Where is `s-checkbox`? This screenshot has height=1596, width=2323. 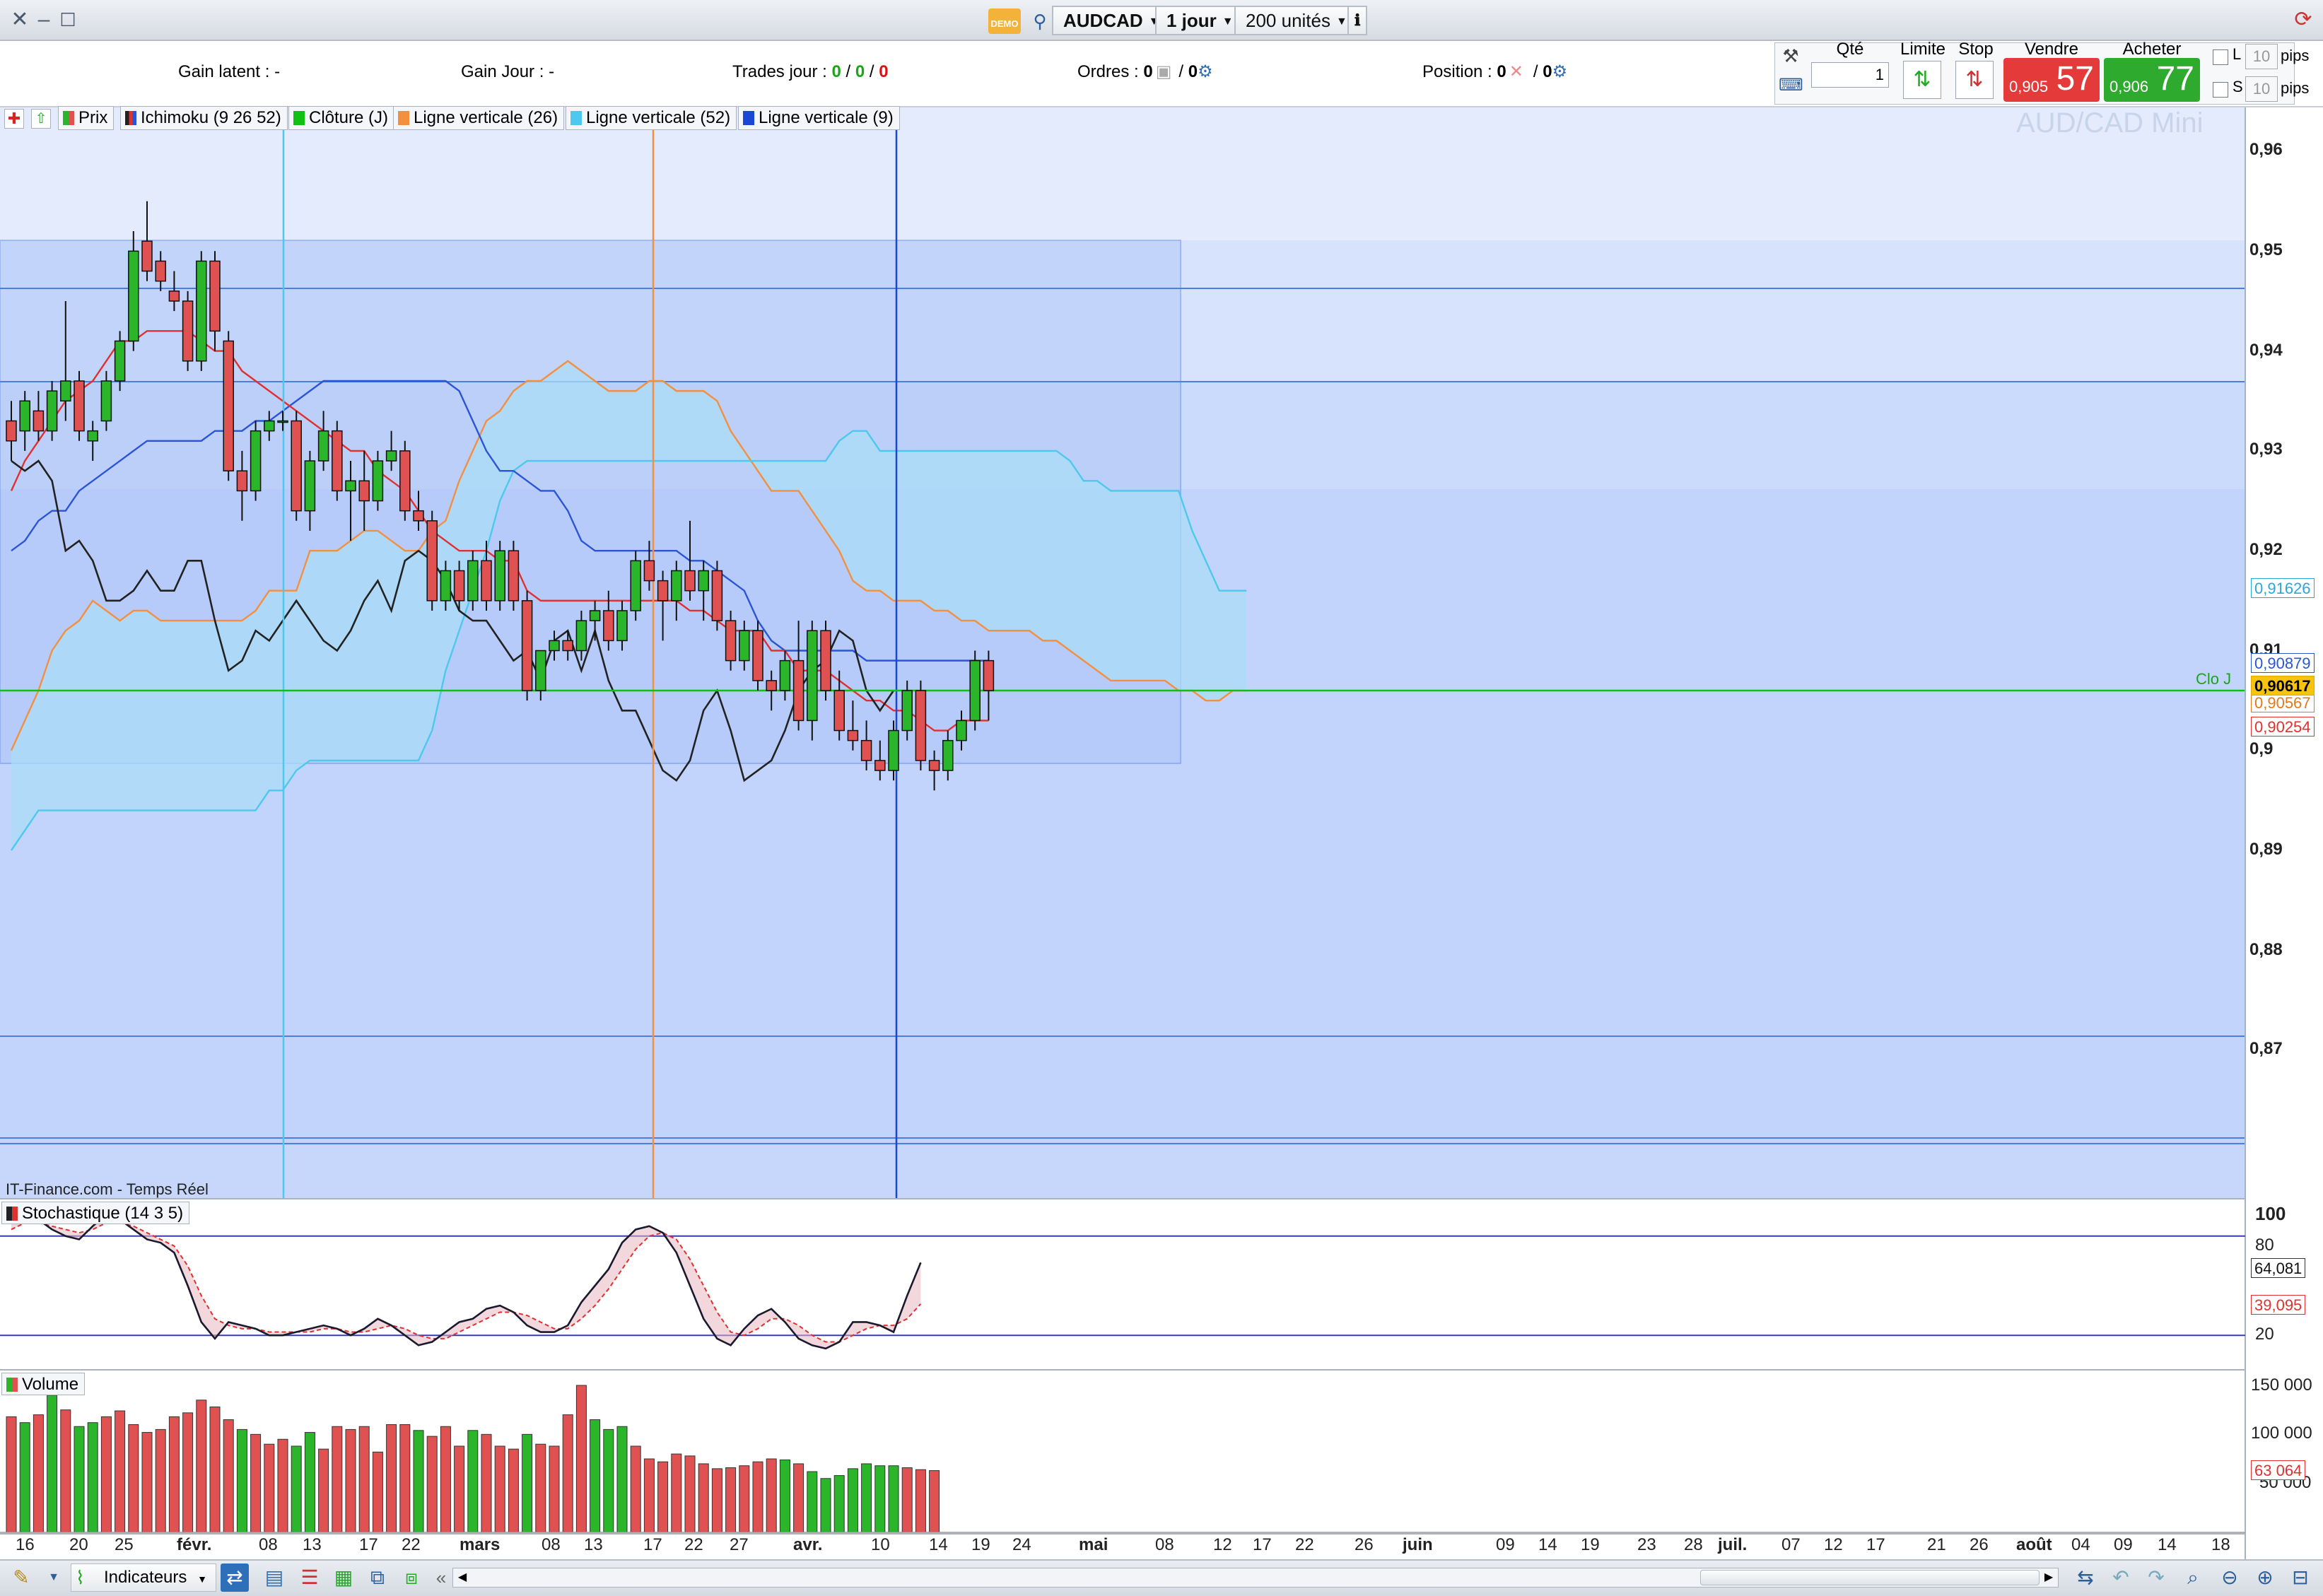 s-checkbox is located at coordinates (2220, 90).